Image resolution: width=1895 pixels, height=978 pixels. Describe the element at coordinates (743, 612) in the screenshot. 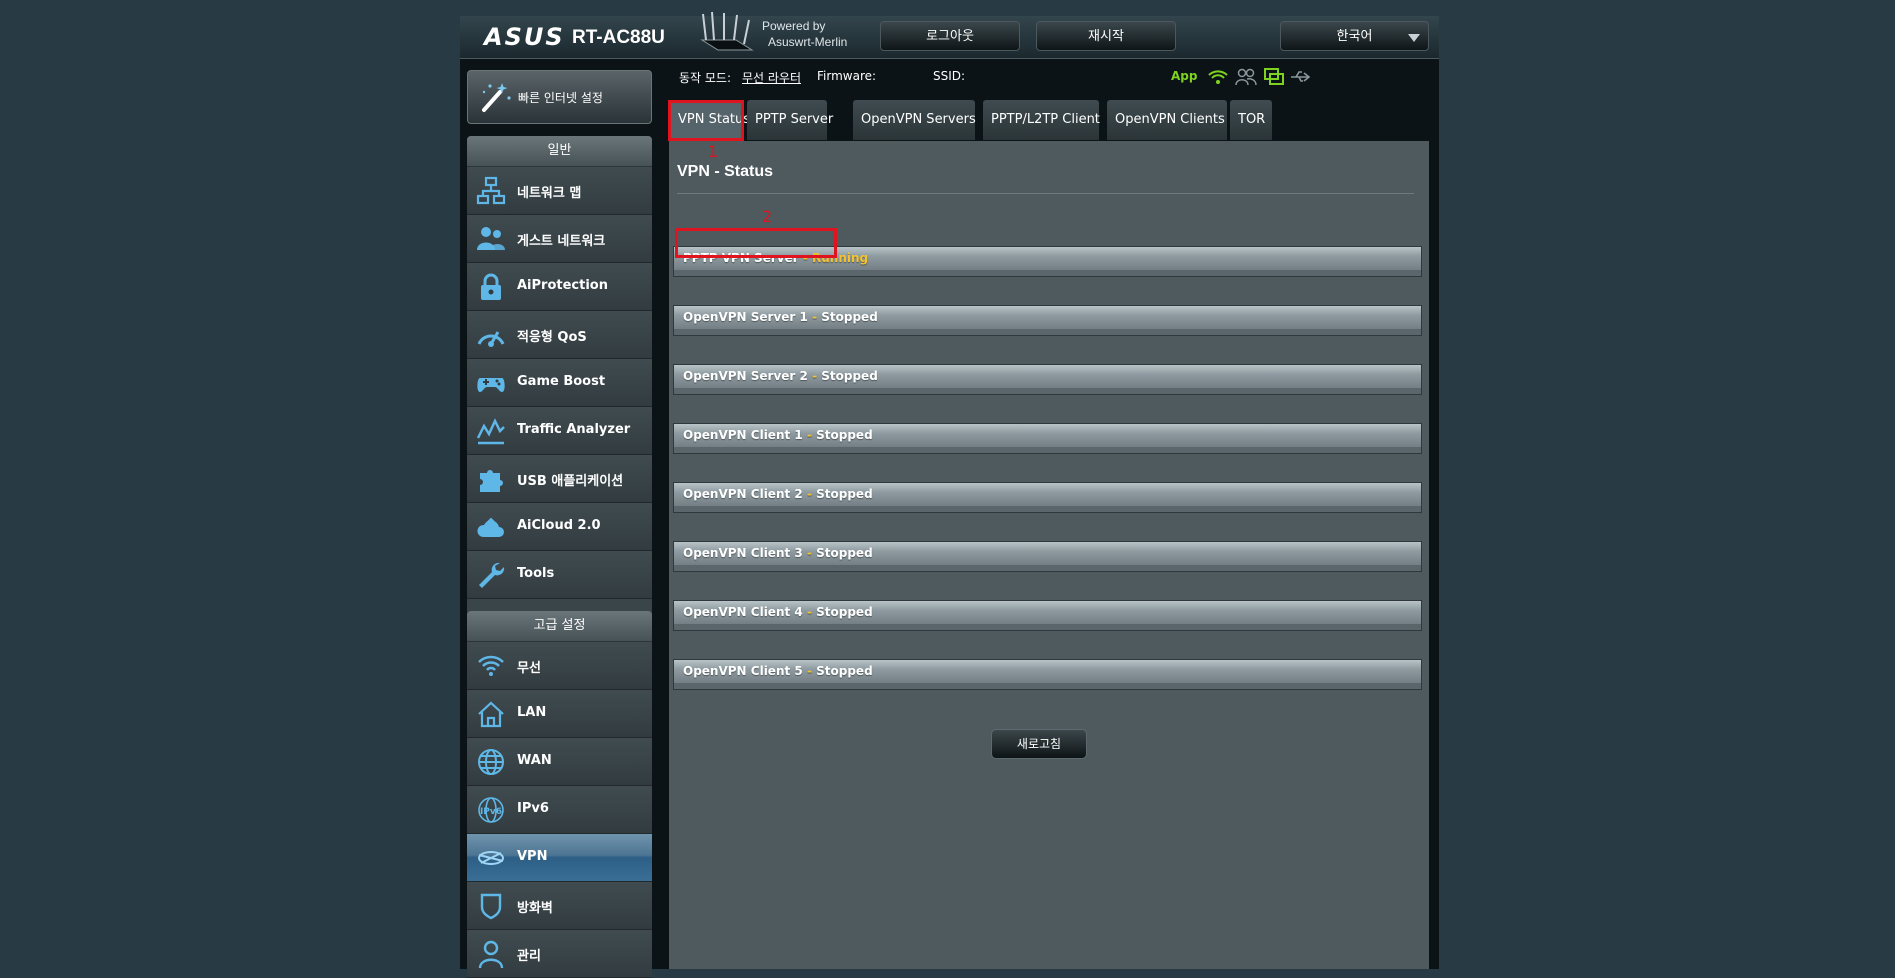

I see `vpn-service-name: OpenVPN Client 4` at that location.